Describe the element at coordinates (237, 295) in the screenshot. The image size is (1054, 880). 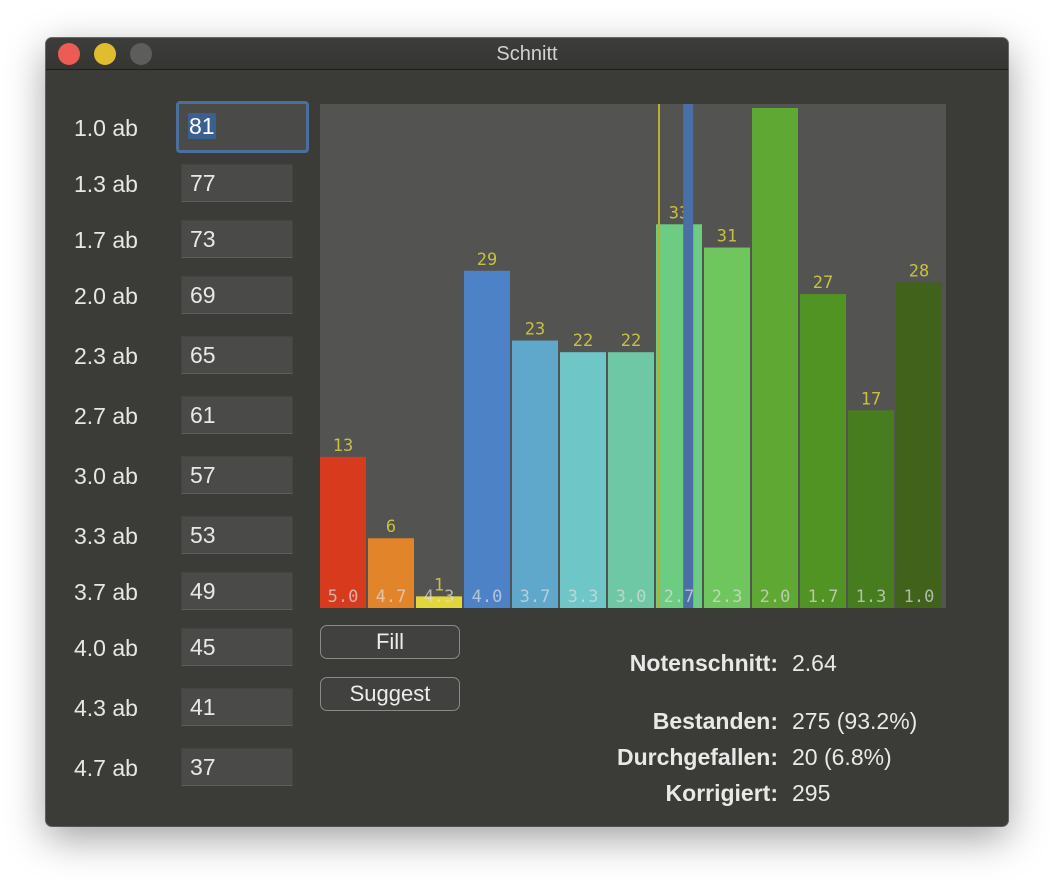
I see `grade-input-2-0: 69` at that location.